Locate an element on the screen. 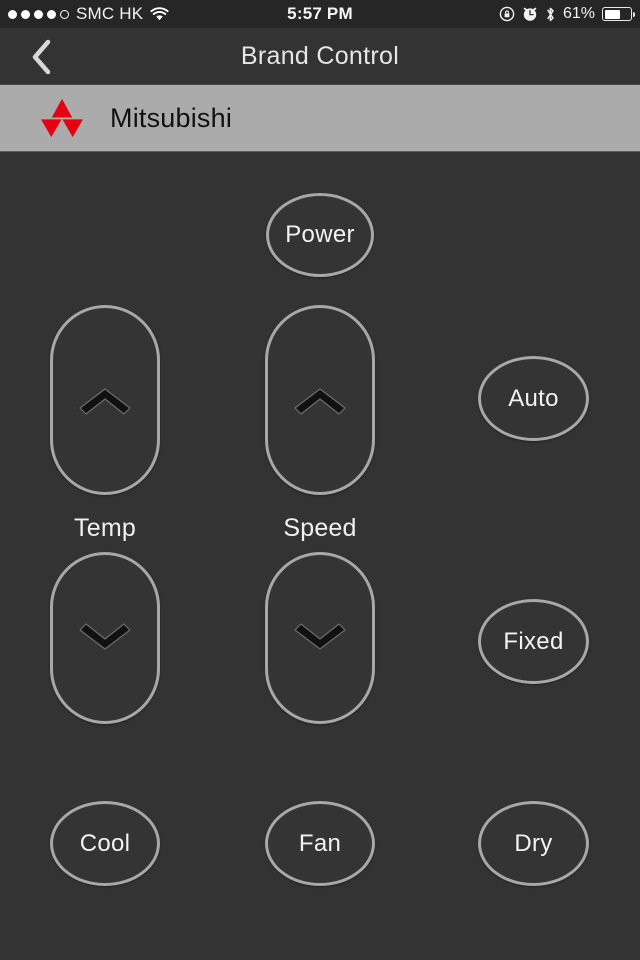 The image size is (640, 960). mitsubishi-logo-icon is located at coordinates (62, 118).